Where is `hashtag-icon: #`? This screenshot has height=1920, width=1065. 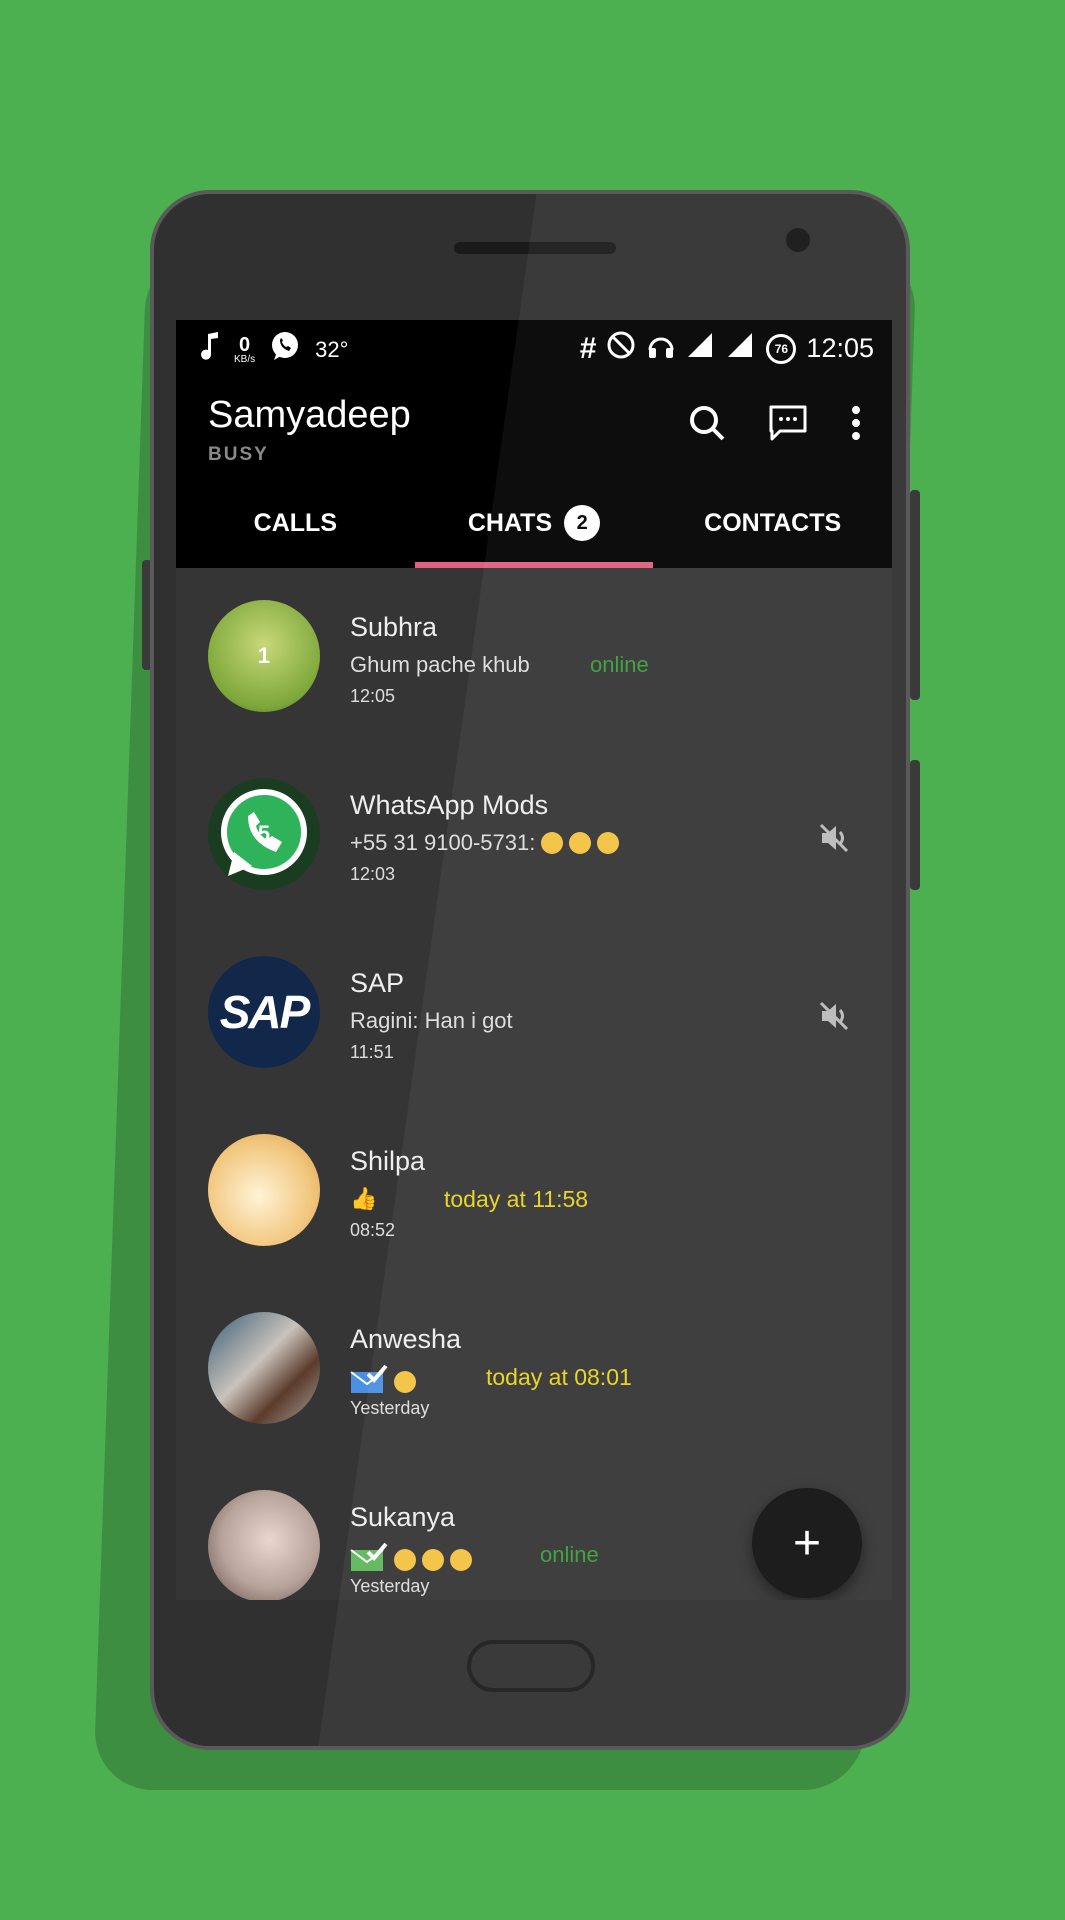 hashtag-icon: # is located at coordinates (588, 348).